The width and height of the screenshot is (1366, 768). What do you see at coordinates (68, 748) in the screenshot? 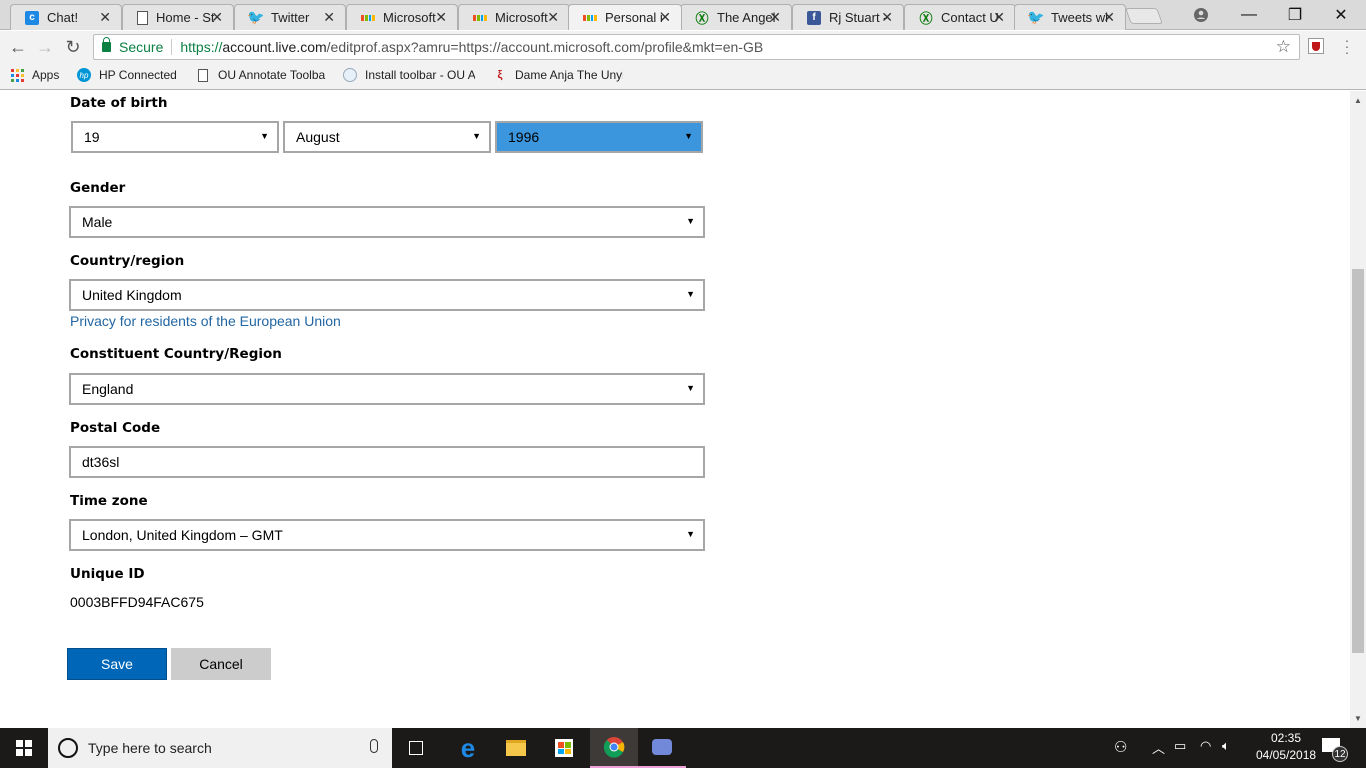
I see `cortana-icon` at bounding box center [68, 748].